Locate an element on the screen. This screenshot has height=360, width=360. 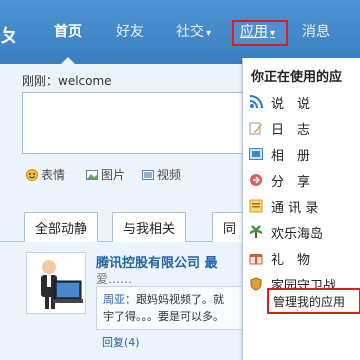
app-item-happy-island: 欢乐海岛 is located at coordinates (286, 232).